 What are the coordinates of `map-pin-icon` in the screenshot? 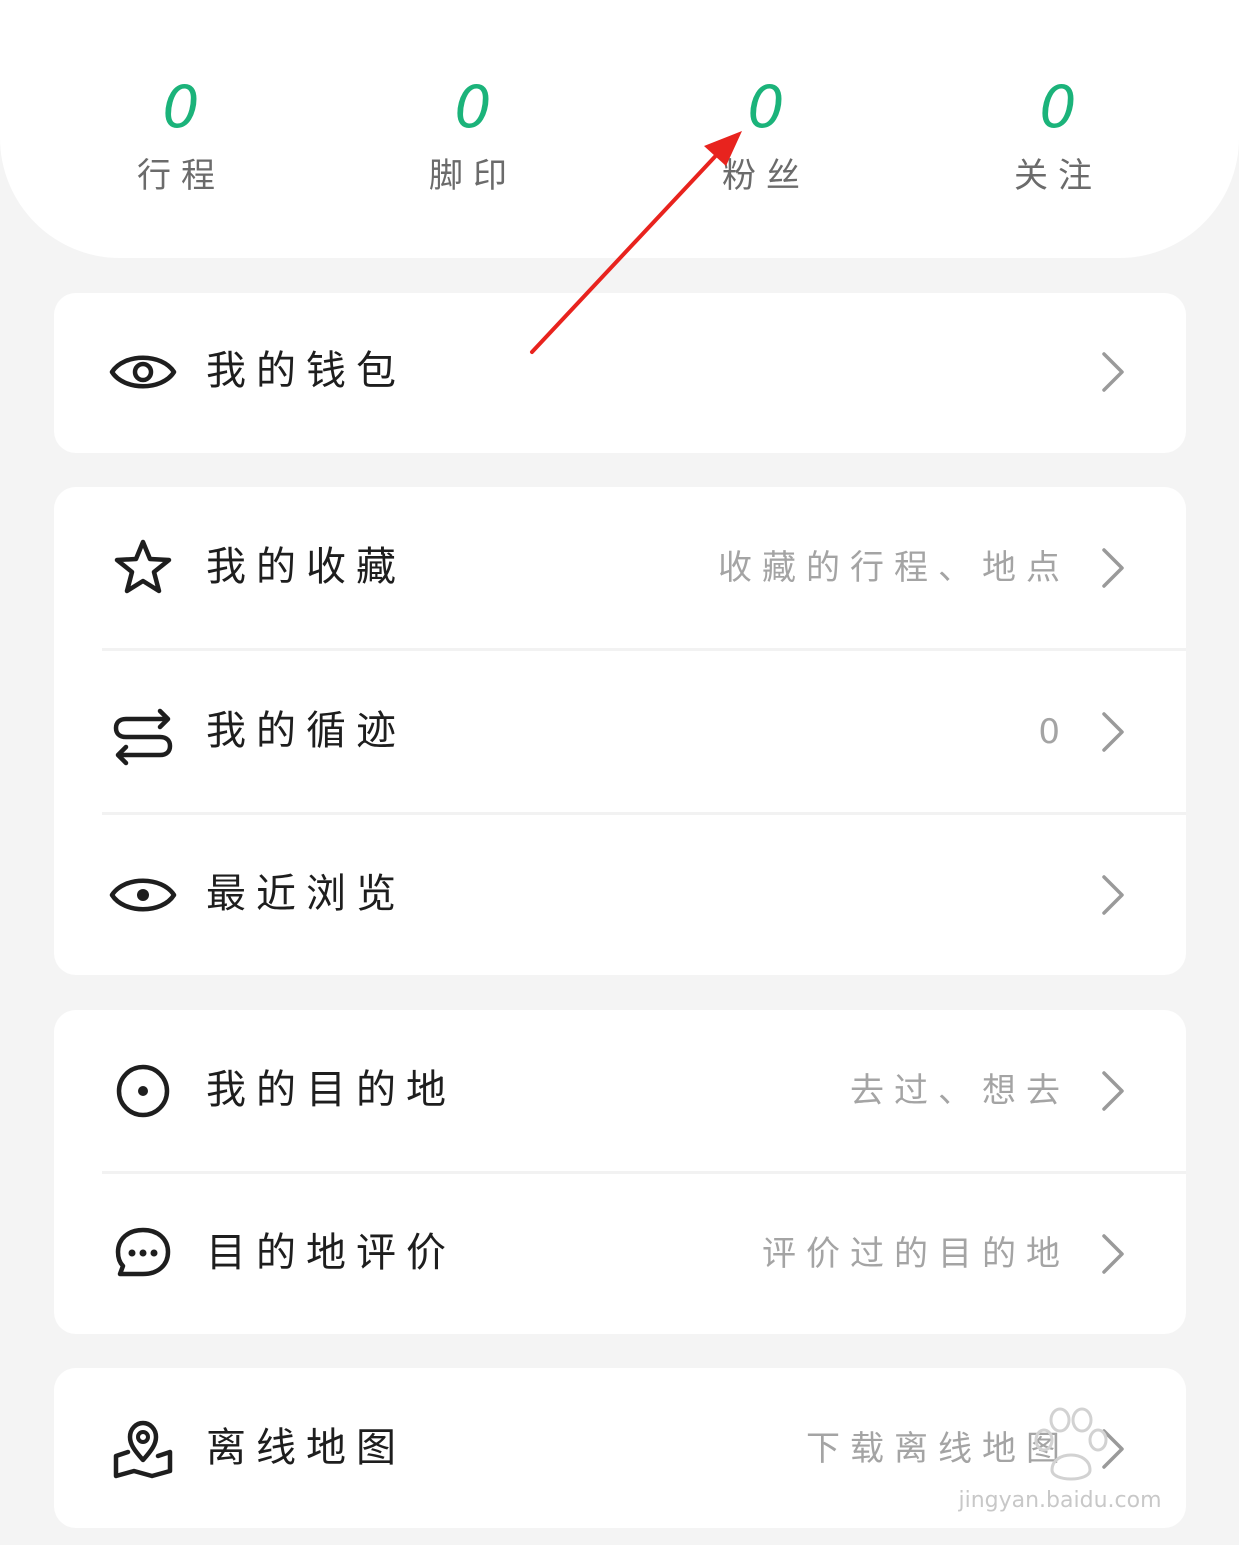 It's located at (143, 1449).